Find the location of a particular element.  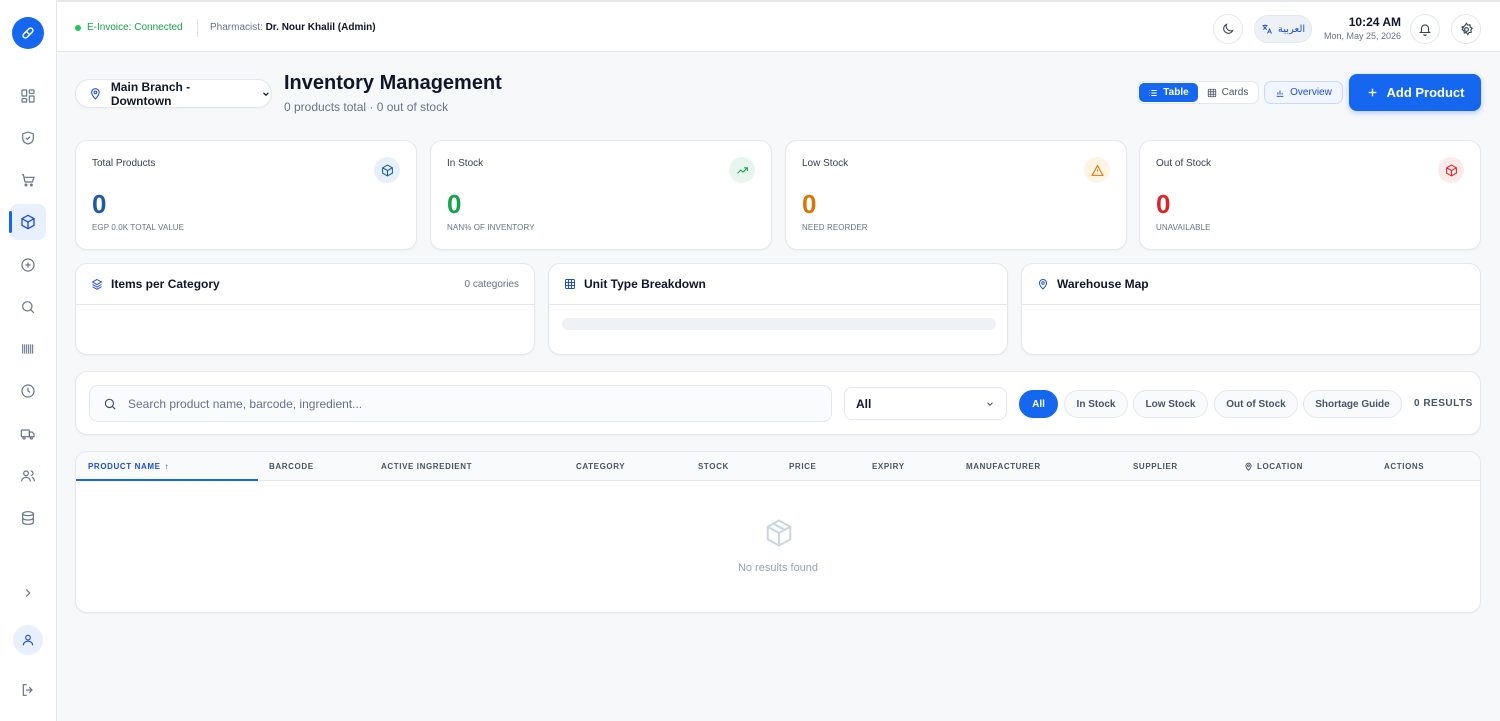

grid-icon is located at coordinates (28, 96).